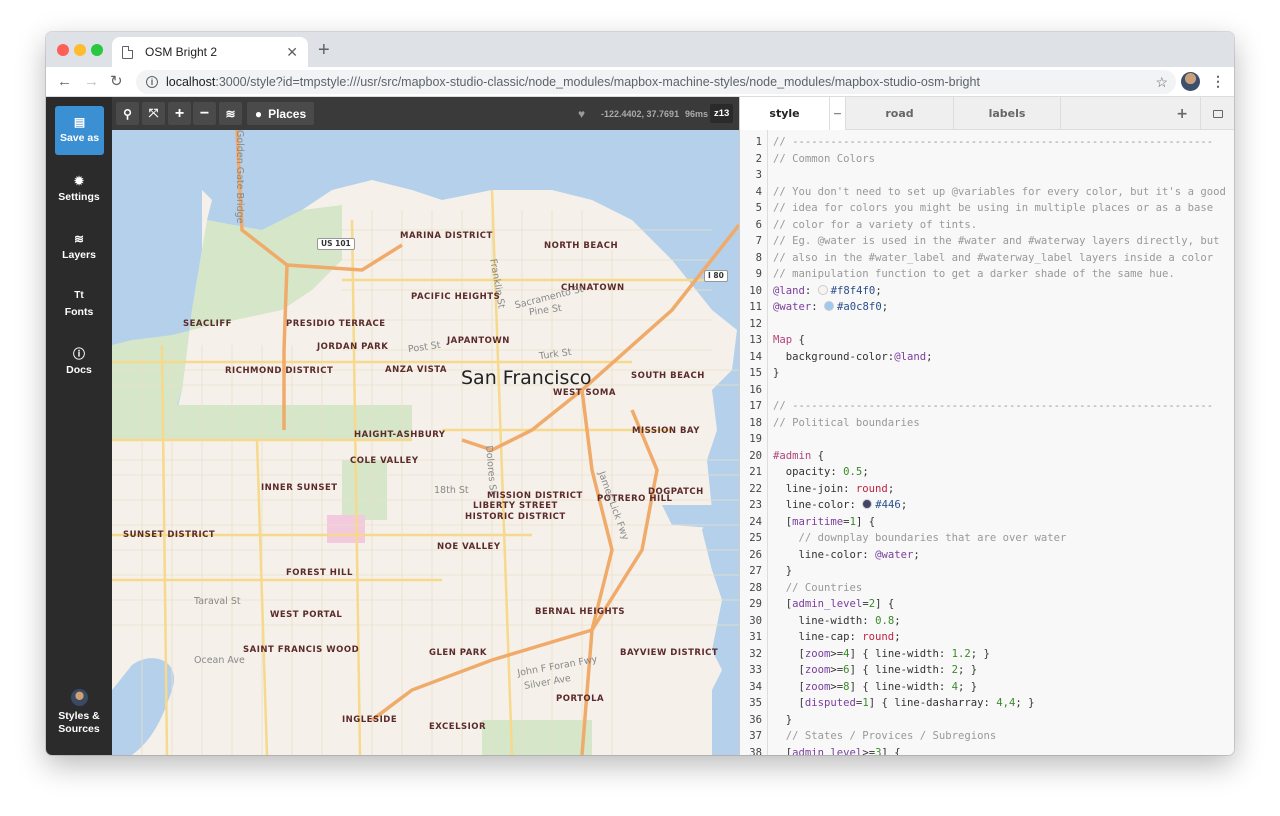 The image size is (1280, 816). What do you see at coordinates (1161, 82) in the screenshot?
I see `bookmark-star-icon: ☆` at bounding box center [1161, 82].